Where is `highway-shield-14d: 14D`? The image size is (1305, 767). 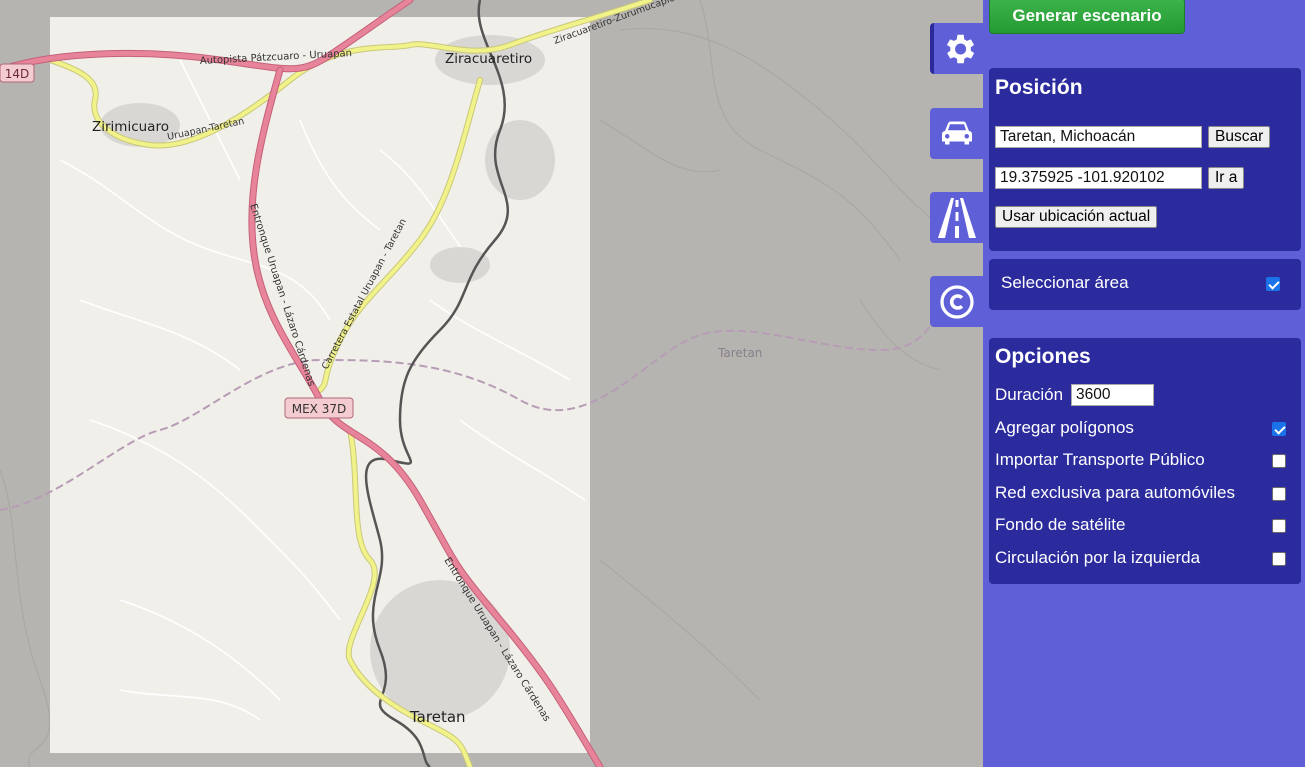 highway-shield-14d: 14D is located at coordinates (17, 73).